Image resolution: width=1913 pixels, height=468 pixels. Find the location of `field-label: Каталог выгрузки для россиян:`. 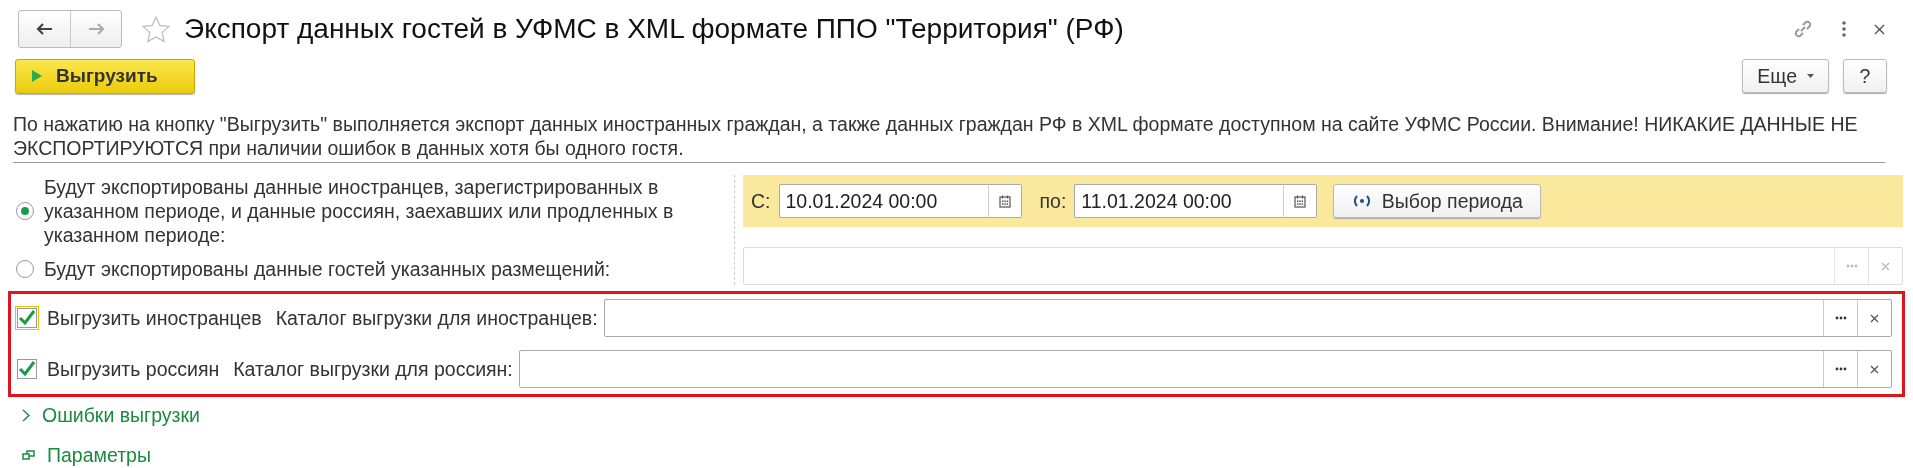

field-label: Каталог выгрузки для россиян: is located at coordinates (373, 369).